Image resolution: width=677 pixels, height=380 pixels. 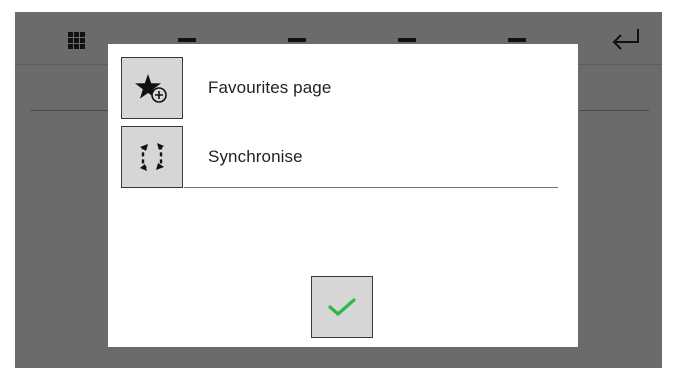 I want to click on enter-return-icon, so click(x=626, y=39).